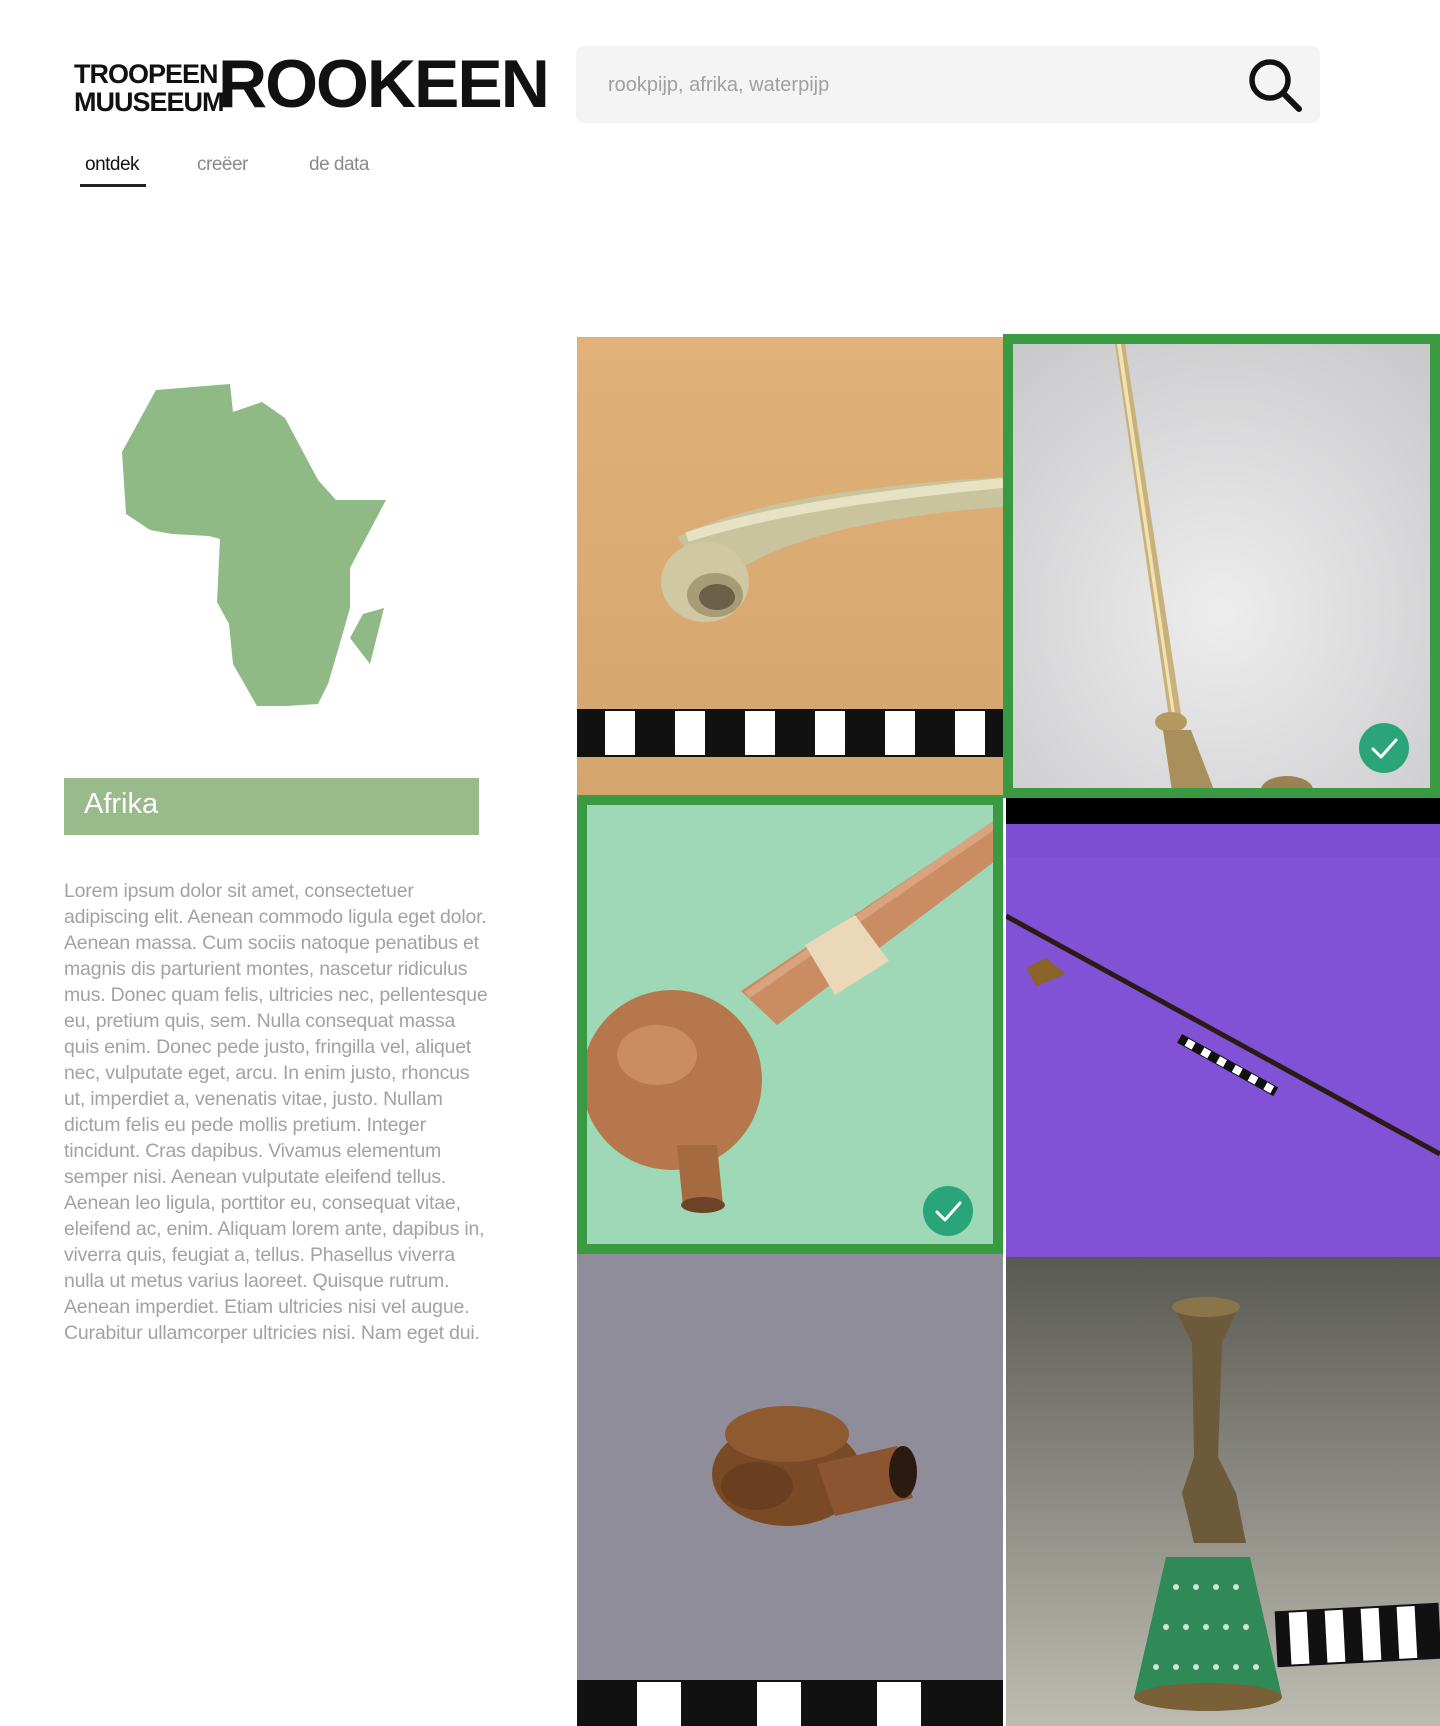 This screenshot has height=1726, width=1440. Describe the element at coordinates (112, 164) in the screenshot. I see `tab-label: ontdek` at that location.